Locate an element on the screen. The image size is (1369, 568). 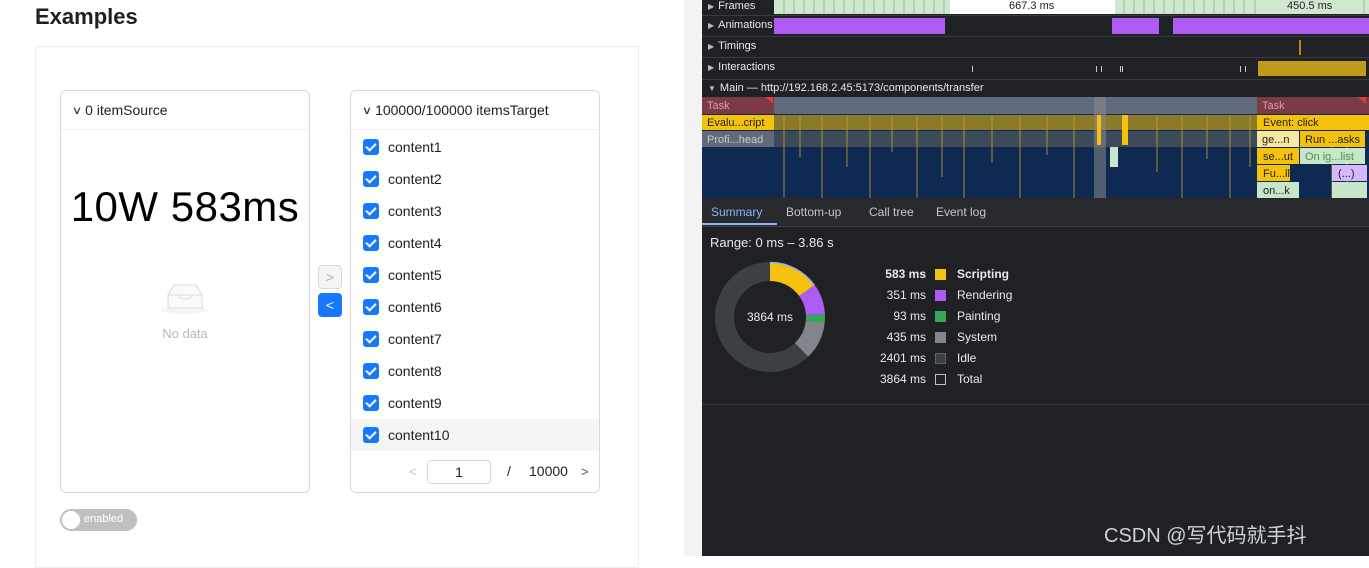
list-item-label: content8 is located at coordinates (415, 371).